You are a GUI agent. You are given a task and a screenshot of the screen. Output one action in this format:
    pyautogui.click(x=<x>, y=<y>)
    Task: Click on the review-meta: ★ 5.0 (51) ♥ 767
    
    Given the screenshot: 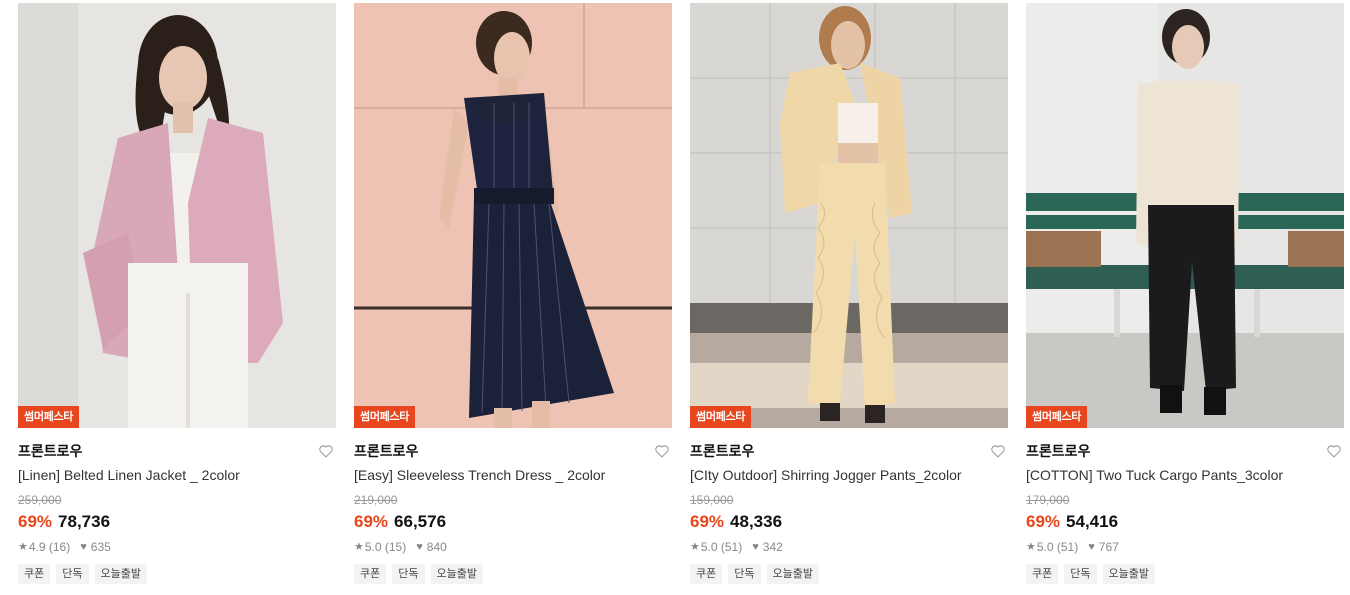 What is the action you would take?
    pyautogui.click(x=1185, y=547)
    